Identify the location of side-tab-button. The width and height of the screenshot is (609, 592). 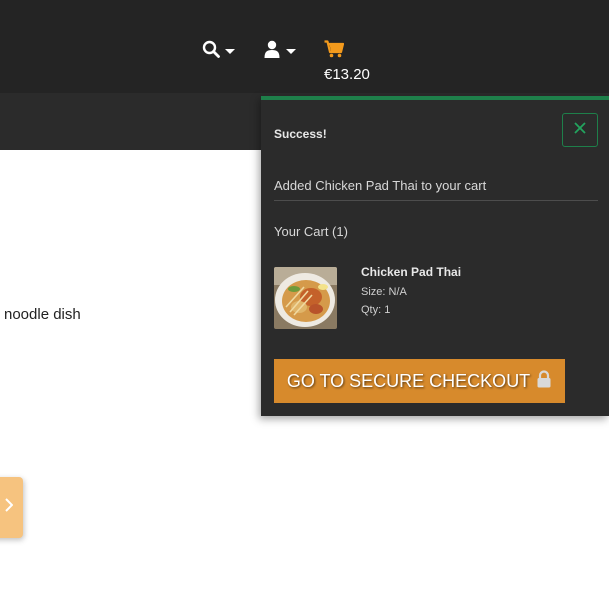
(11, 507).